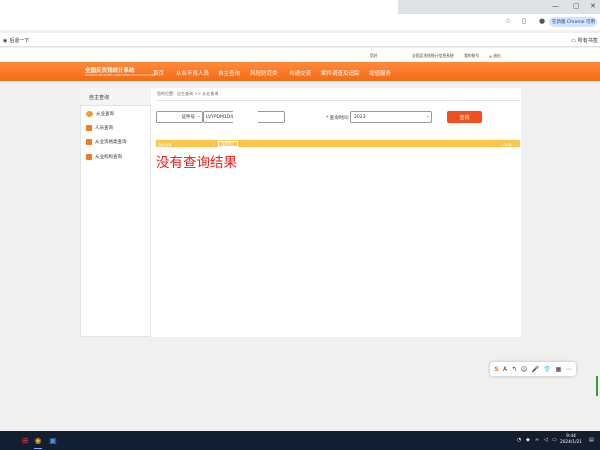 The height and width of the screenshot is (450, 600). I want to click on person-icon, so click(89, 128).